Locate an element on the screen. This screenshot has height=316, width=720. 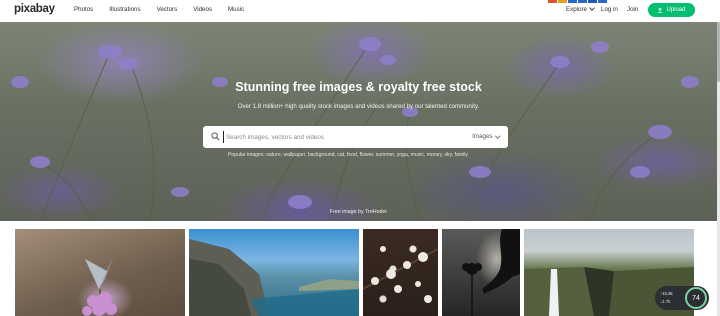
nav-photos: Photos is located at coordinates (83, 9).